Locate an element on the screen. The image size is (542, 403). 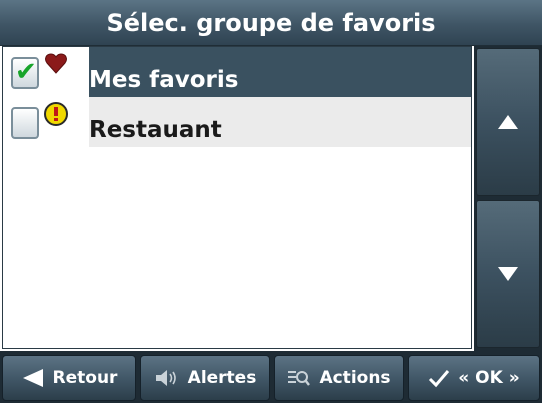
page-title: Sélec. groupe de favoris is located at coordinates (271, 22).